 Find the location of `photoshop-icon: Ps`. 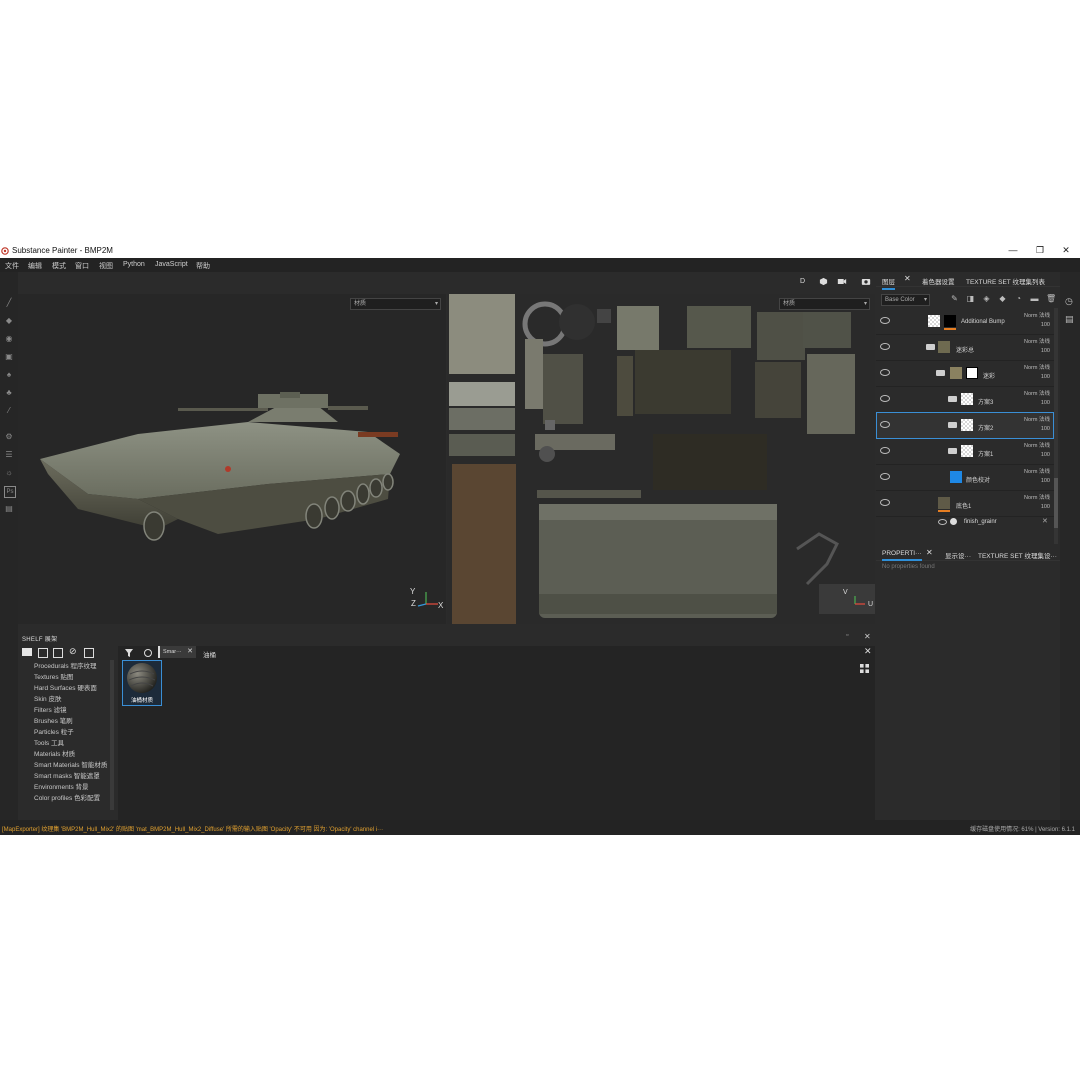

photoshop-icon: Ps is located at coordinates (10, 492).